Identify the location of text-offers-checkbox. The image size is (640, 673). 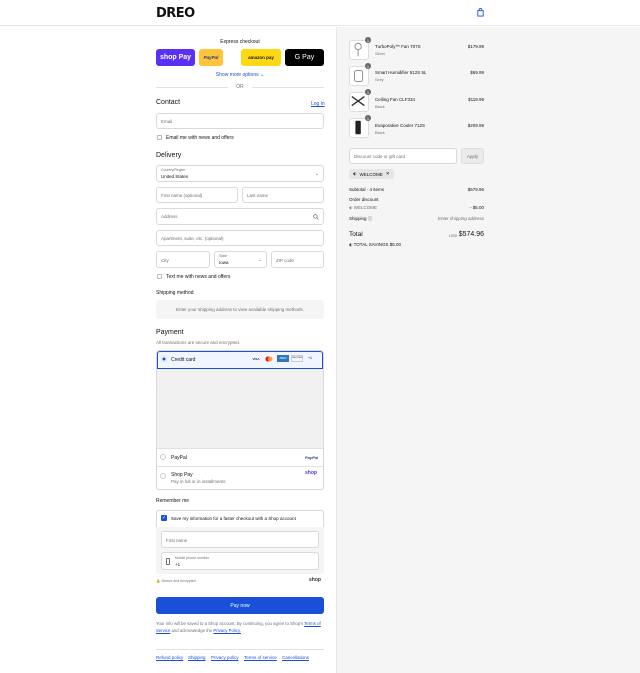
(159, 276).